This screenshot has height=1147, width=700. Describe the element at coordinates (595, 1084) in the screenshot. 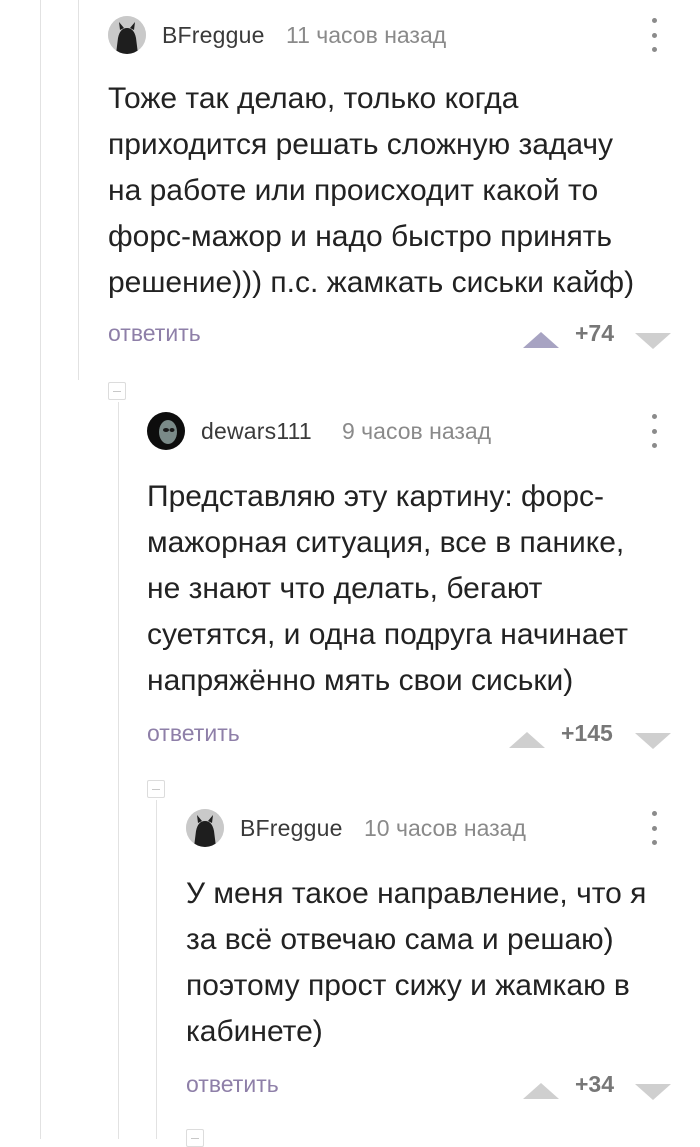

I see `comment-score: +34` at that location.